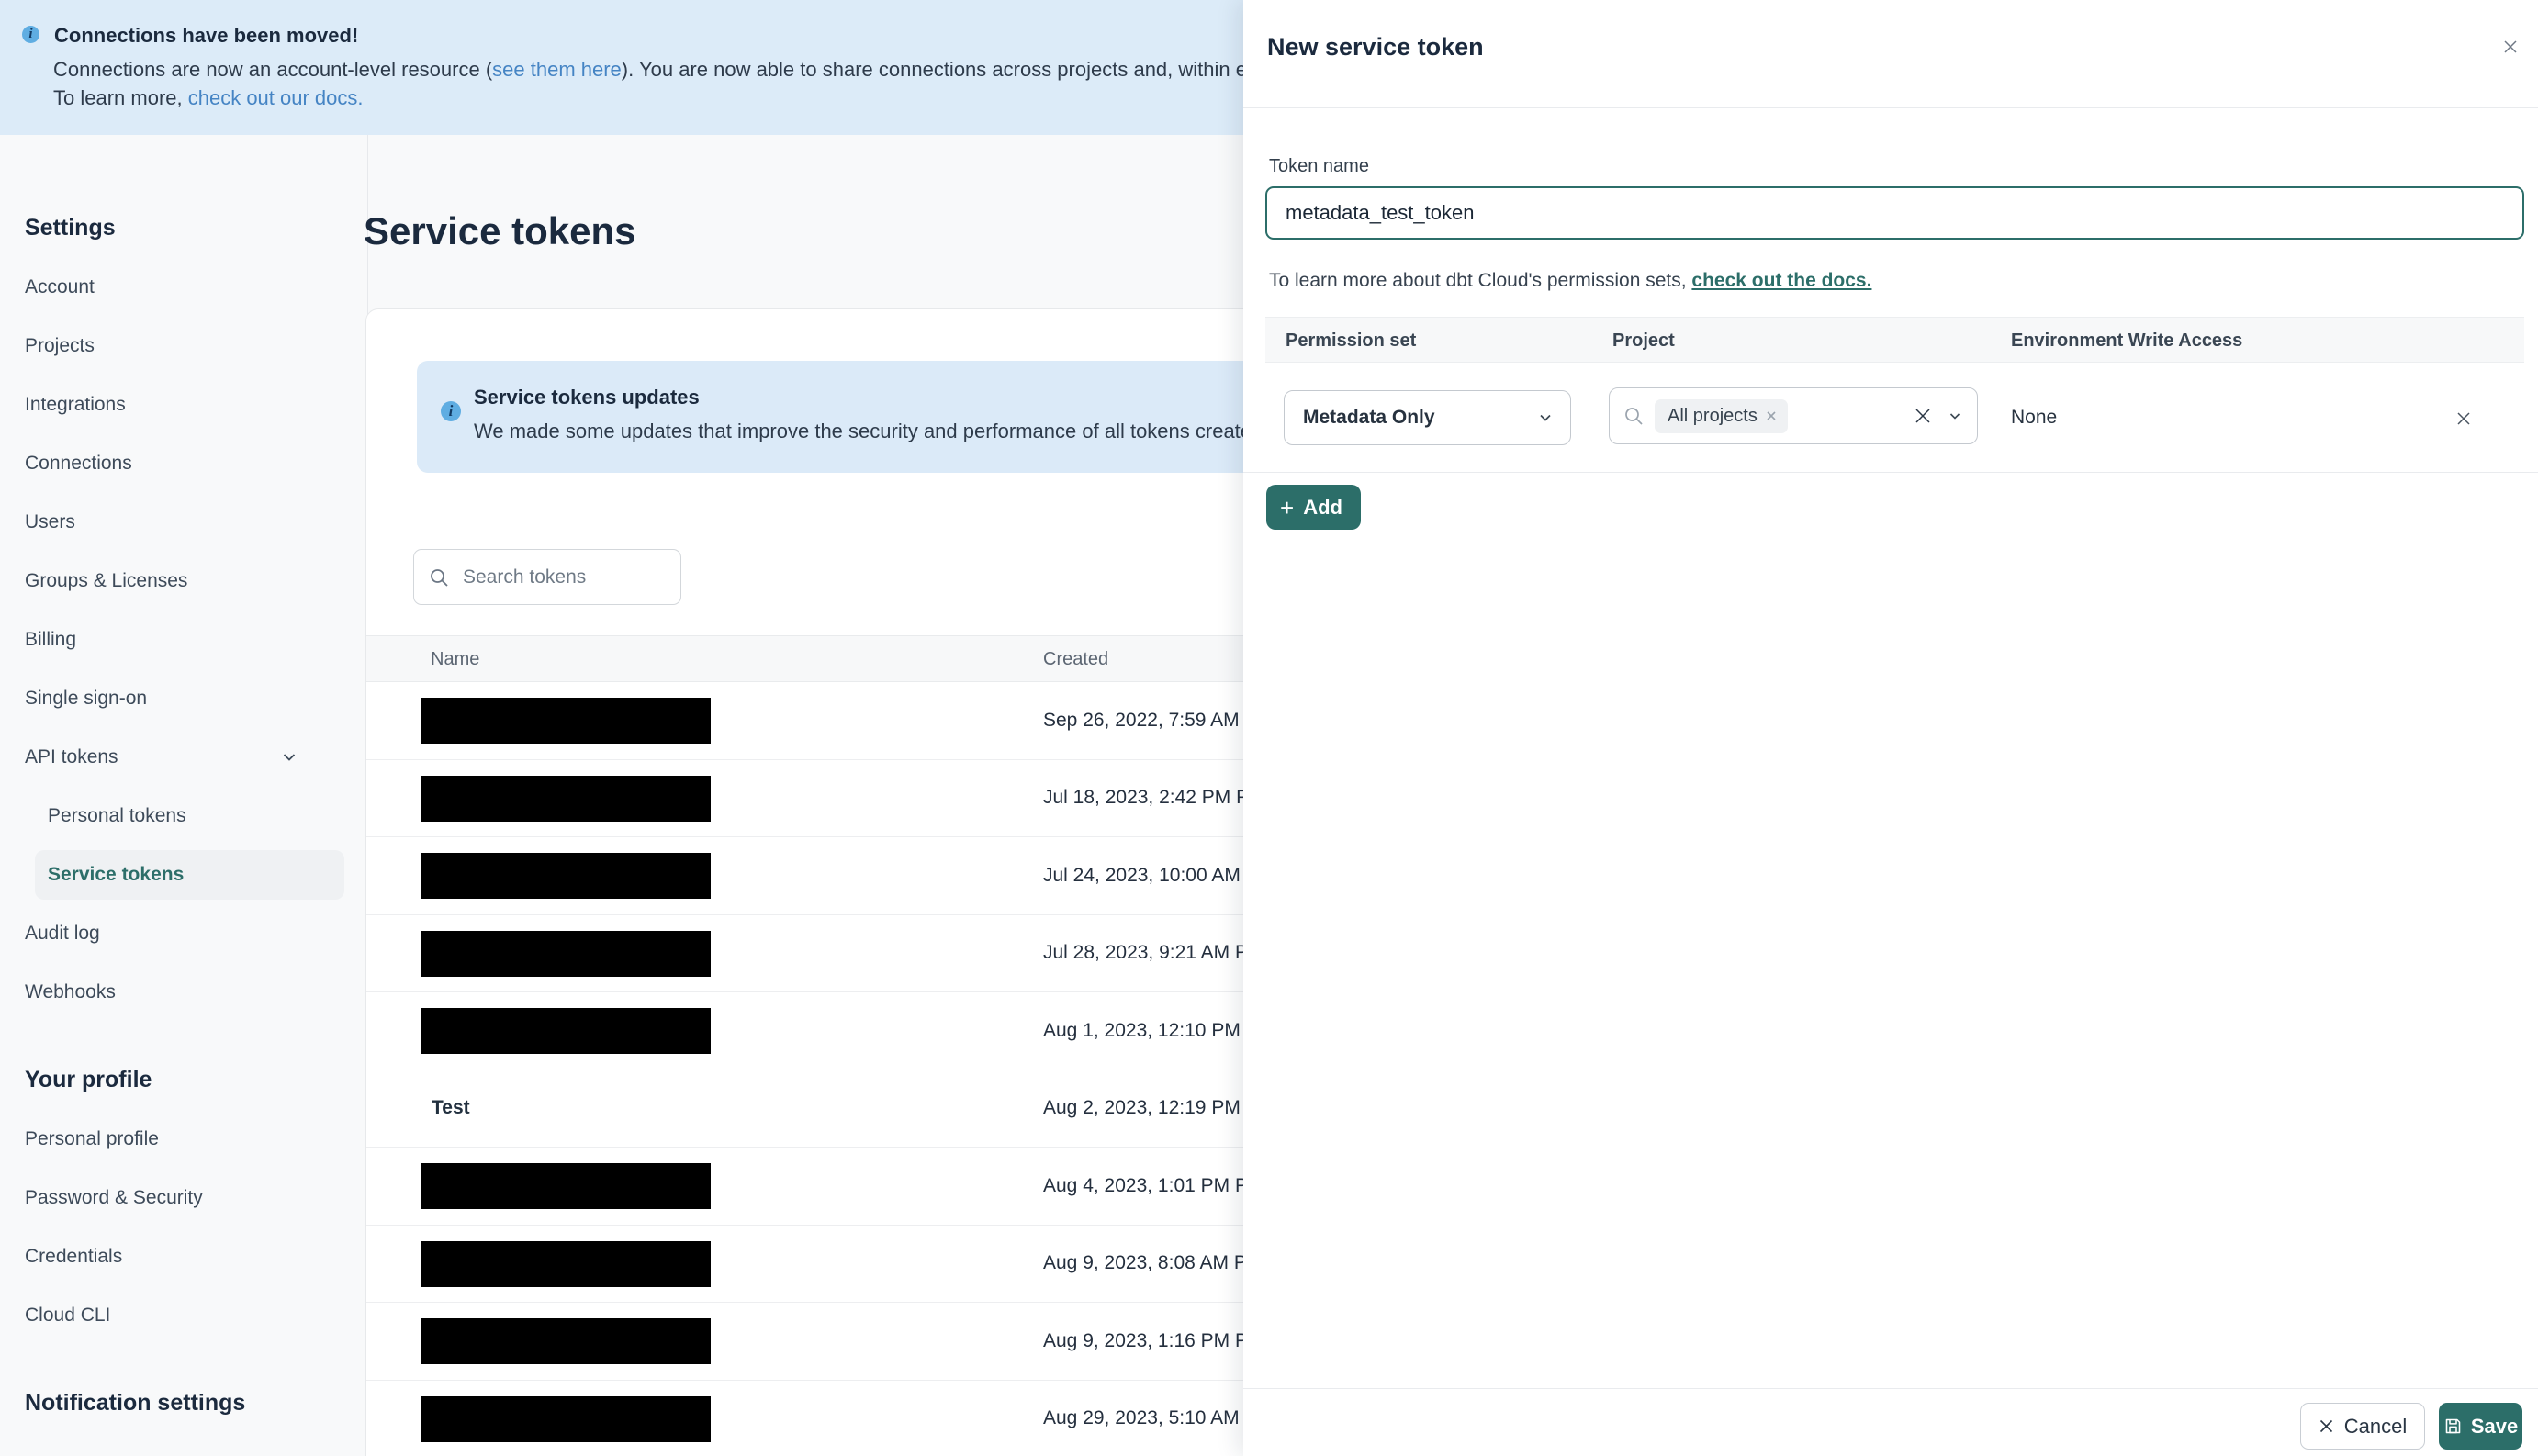  I want to click on sidebar-heading-settings: Settings, so click(71, 227).